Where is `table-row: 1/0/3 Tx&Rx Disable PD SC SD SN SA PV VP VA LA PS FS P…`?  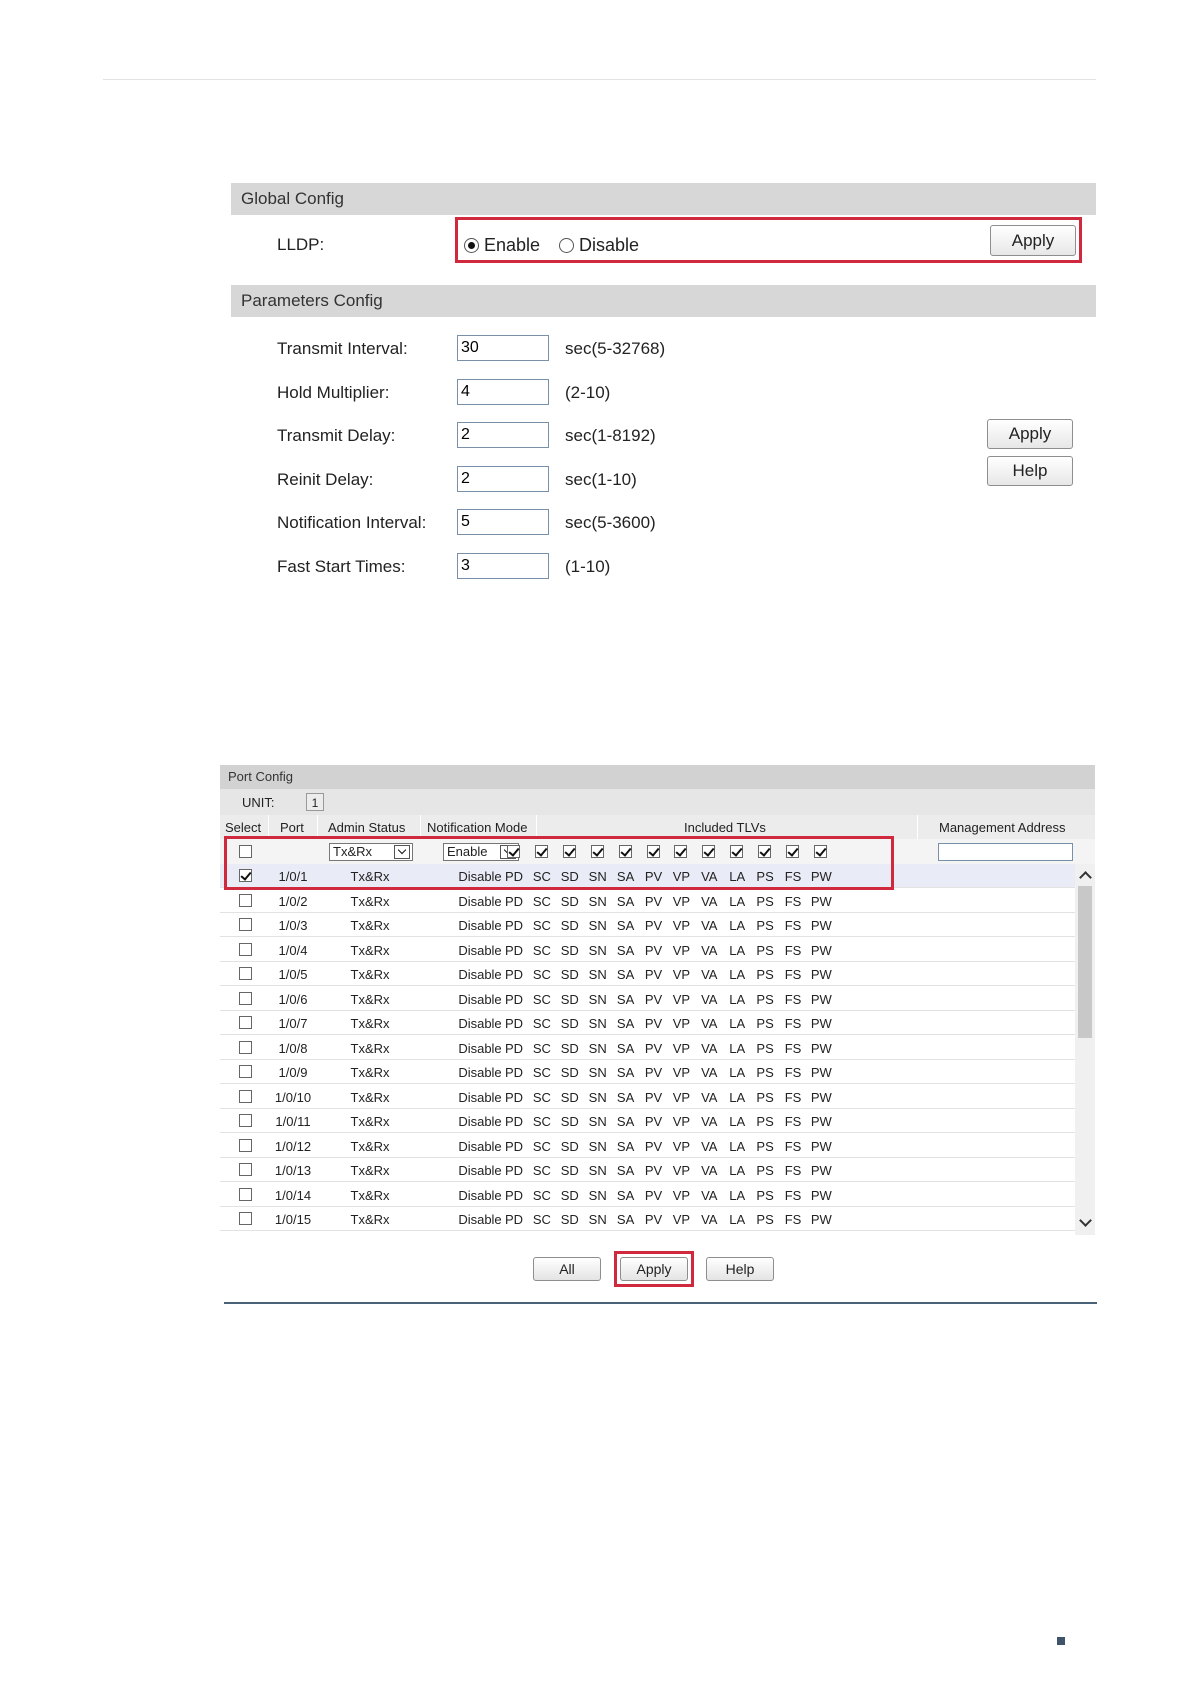
table-row: 1/0/3 Tx&Rx Disable PD SC SD SN SA PV VP VA LA PS FS P… is located at coordinates (647, 925).